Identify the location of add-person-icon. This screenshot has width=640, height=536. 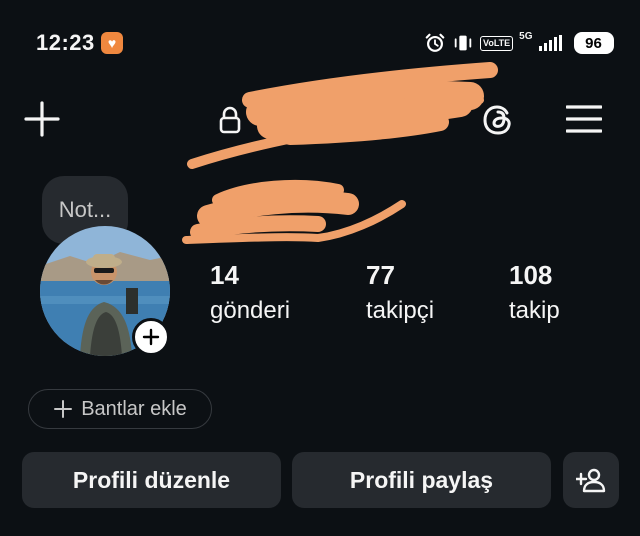
(591, 480).